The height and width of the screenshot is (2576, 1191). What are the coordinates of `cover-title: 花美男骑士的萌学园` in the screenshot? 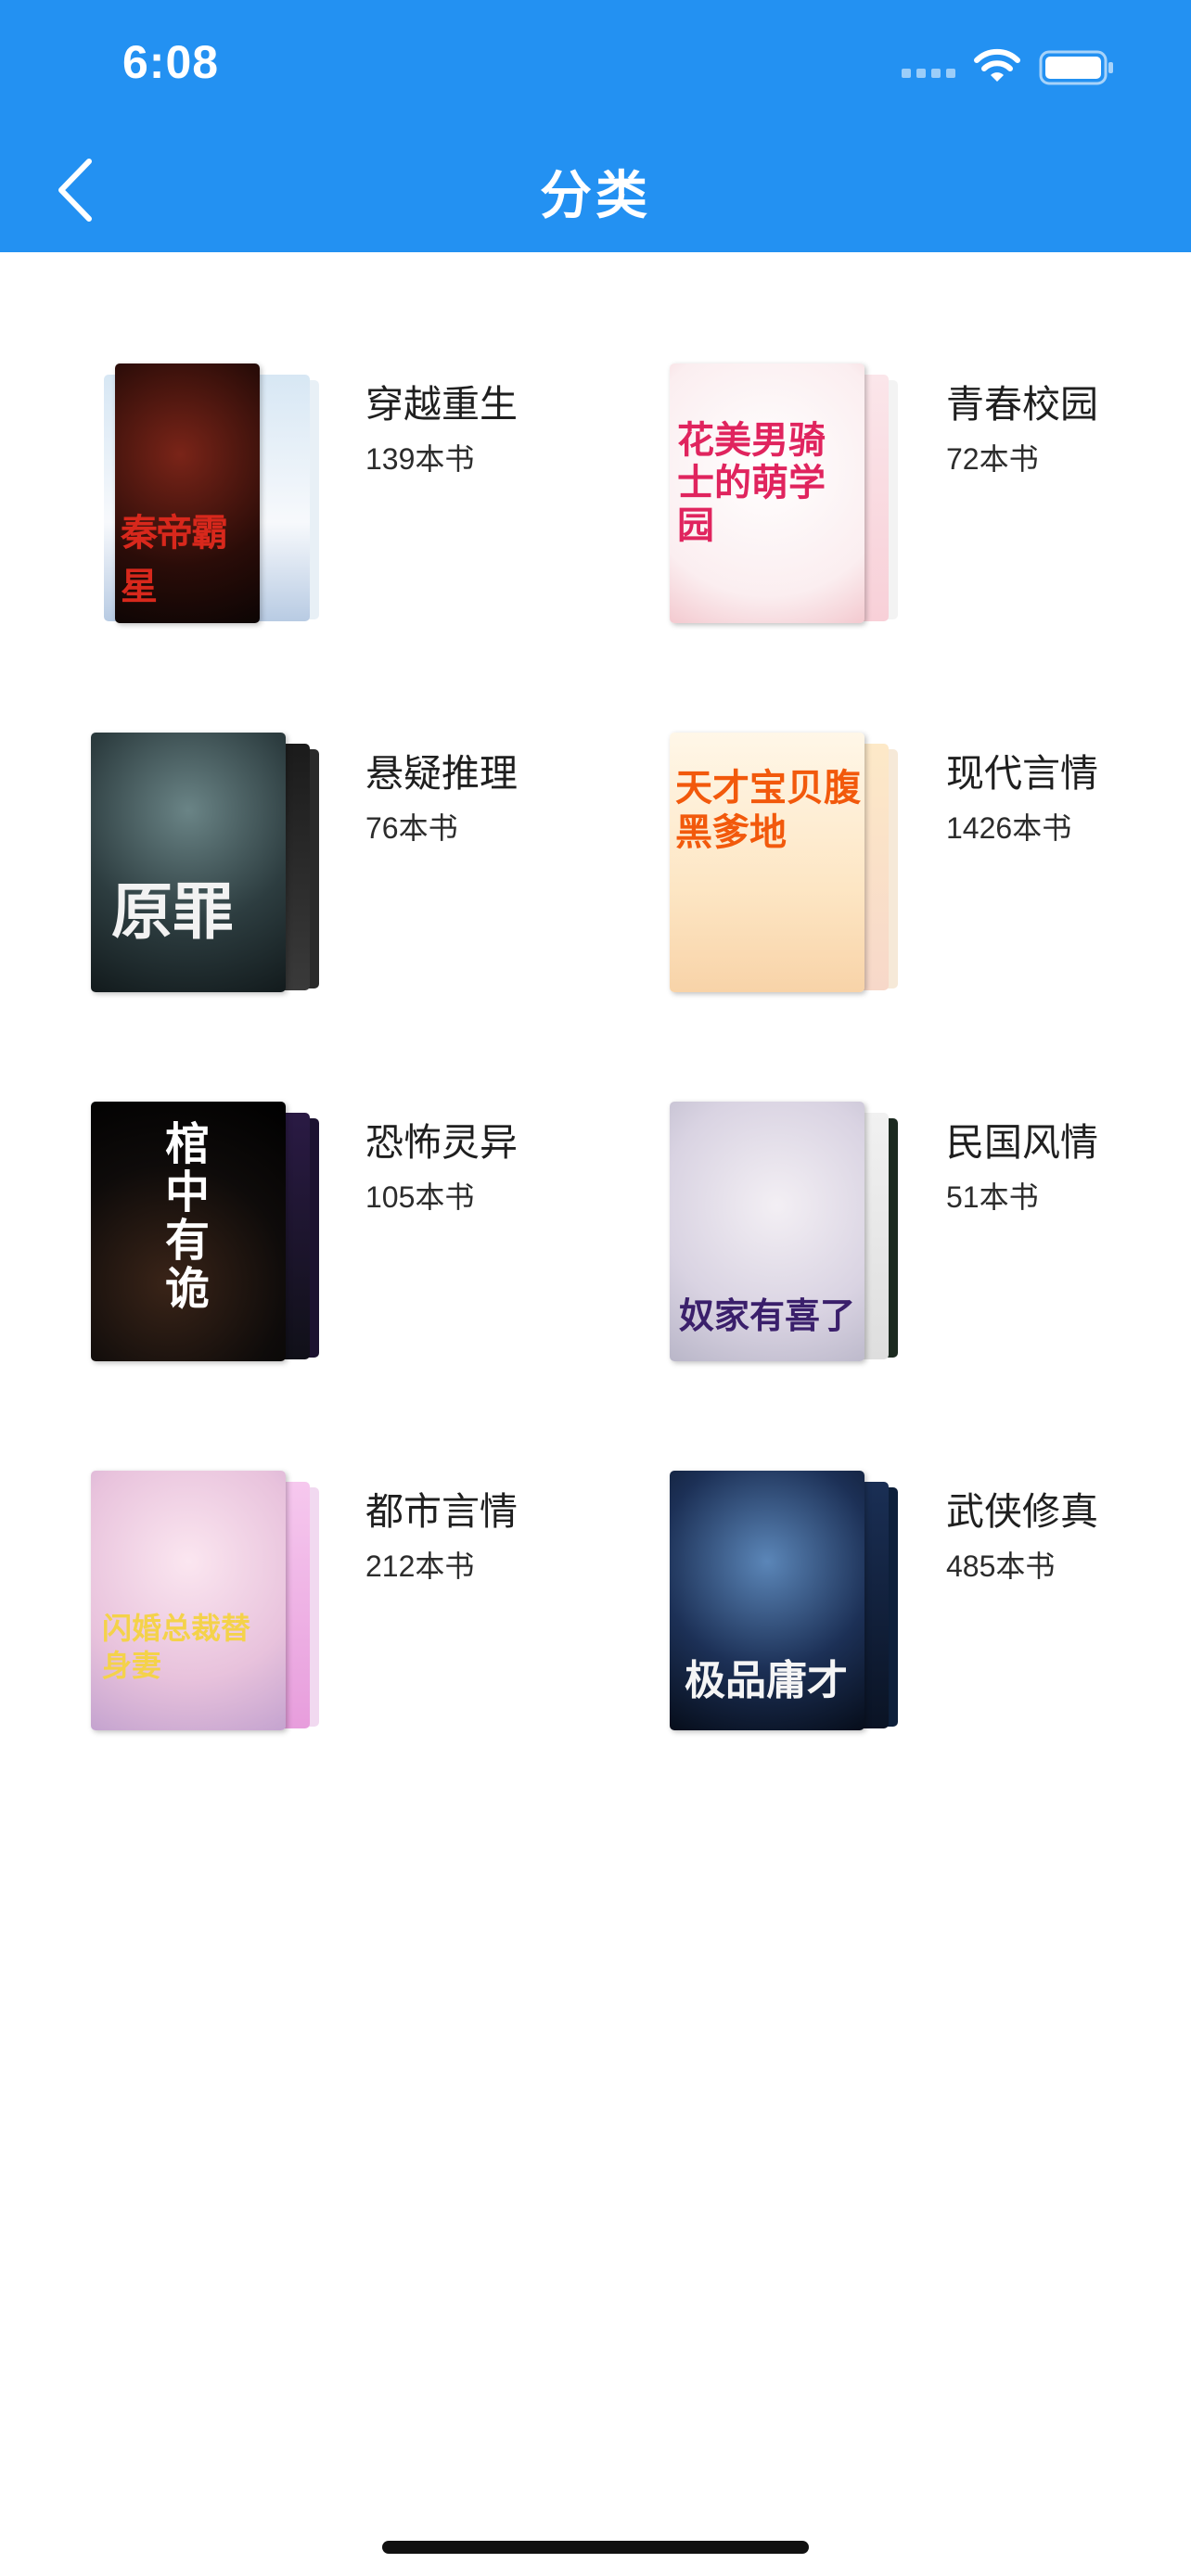 It's located at (751, 482).